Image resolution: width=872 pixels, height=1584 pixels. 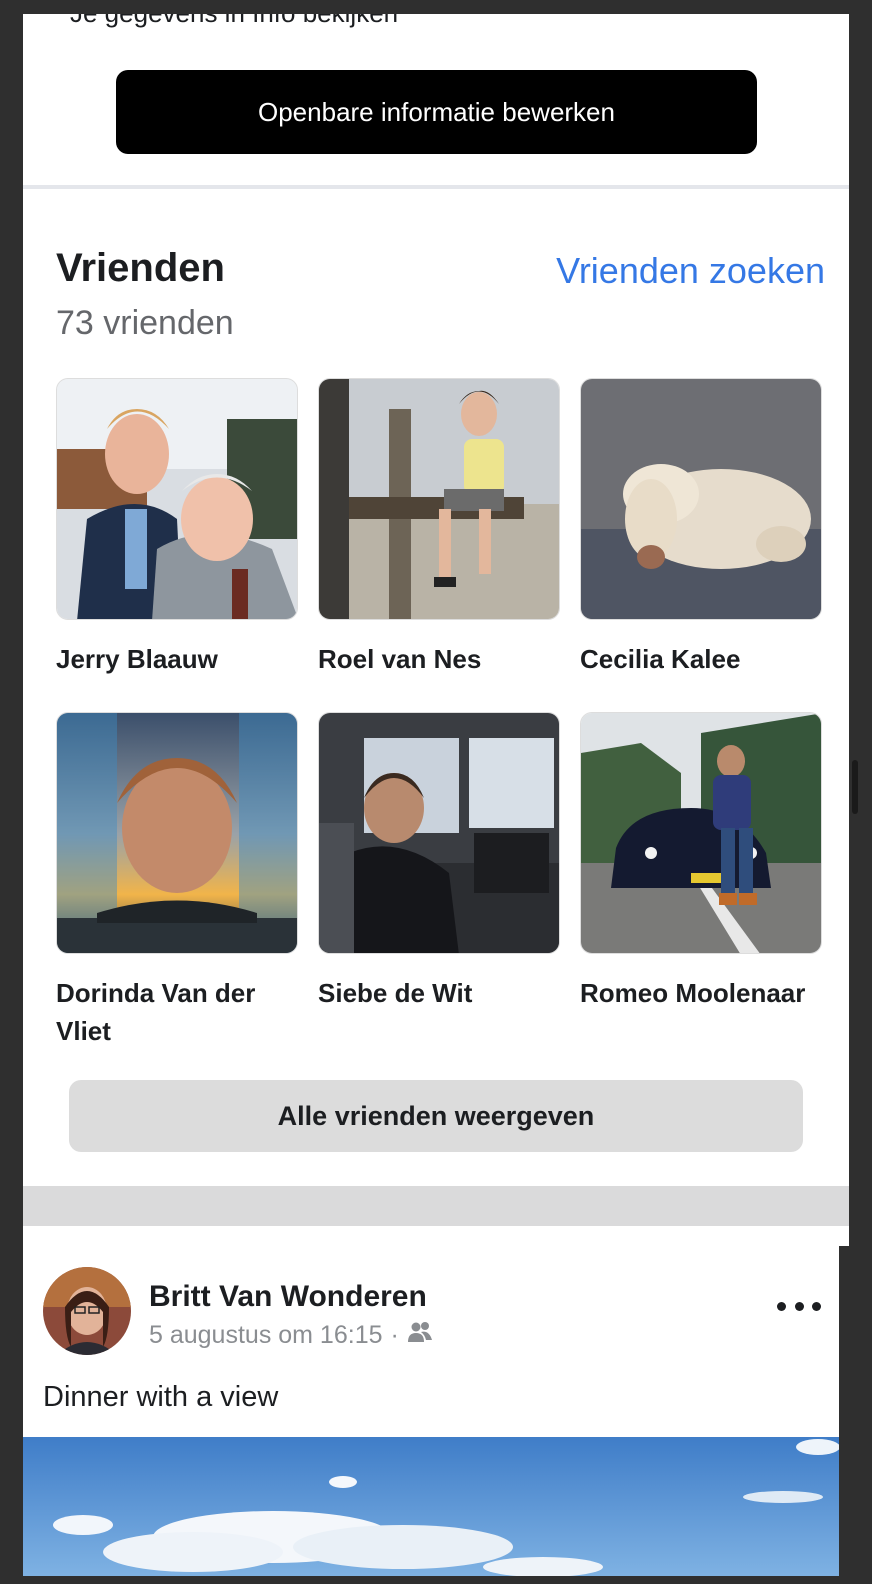 I want to click on friend-card: Siebe de Wit, so click(x=439, y=888).